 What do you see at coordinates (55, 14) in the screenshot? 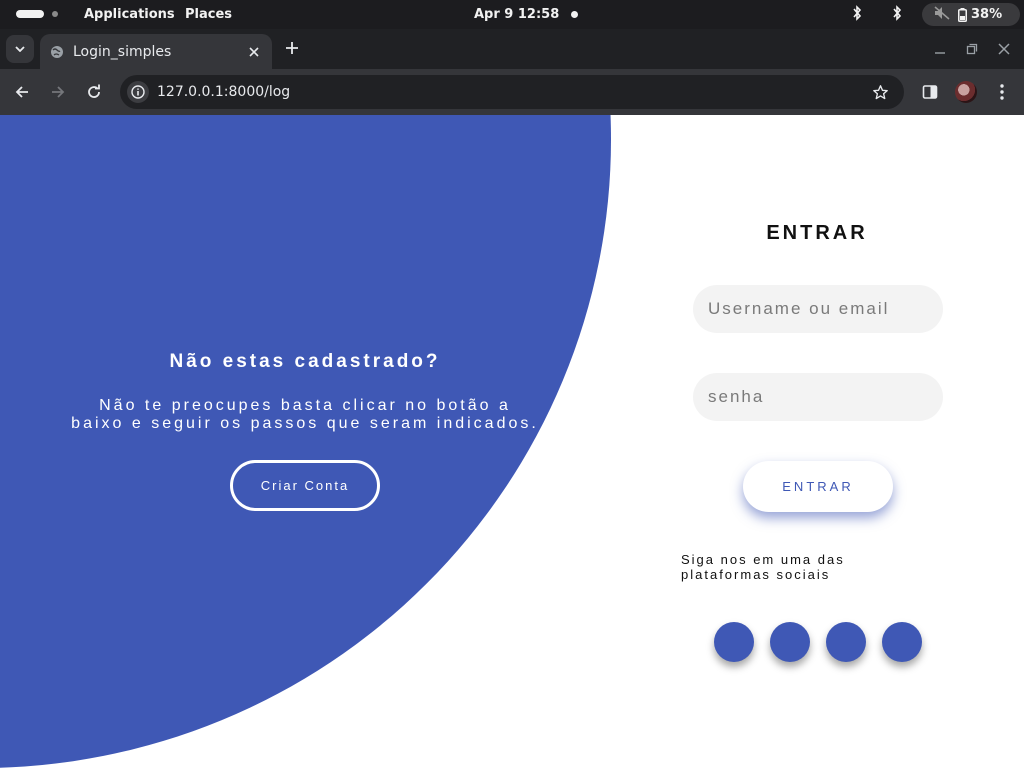
I see `workspace-indicator` at bounding box center [55, 14].